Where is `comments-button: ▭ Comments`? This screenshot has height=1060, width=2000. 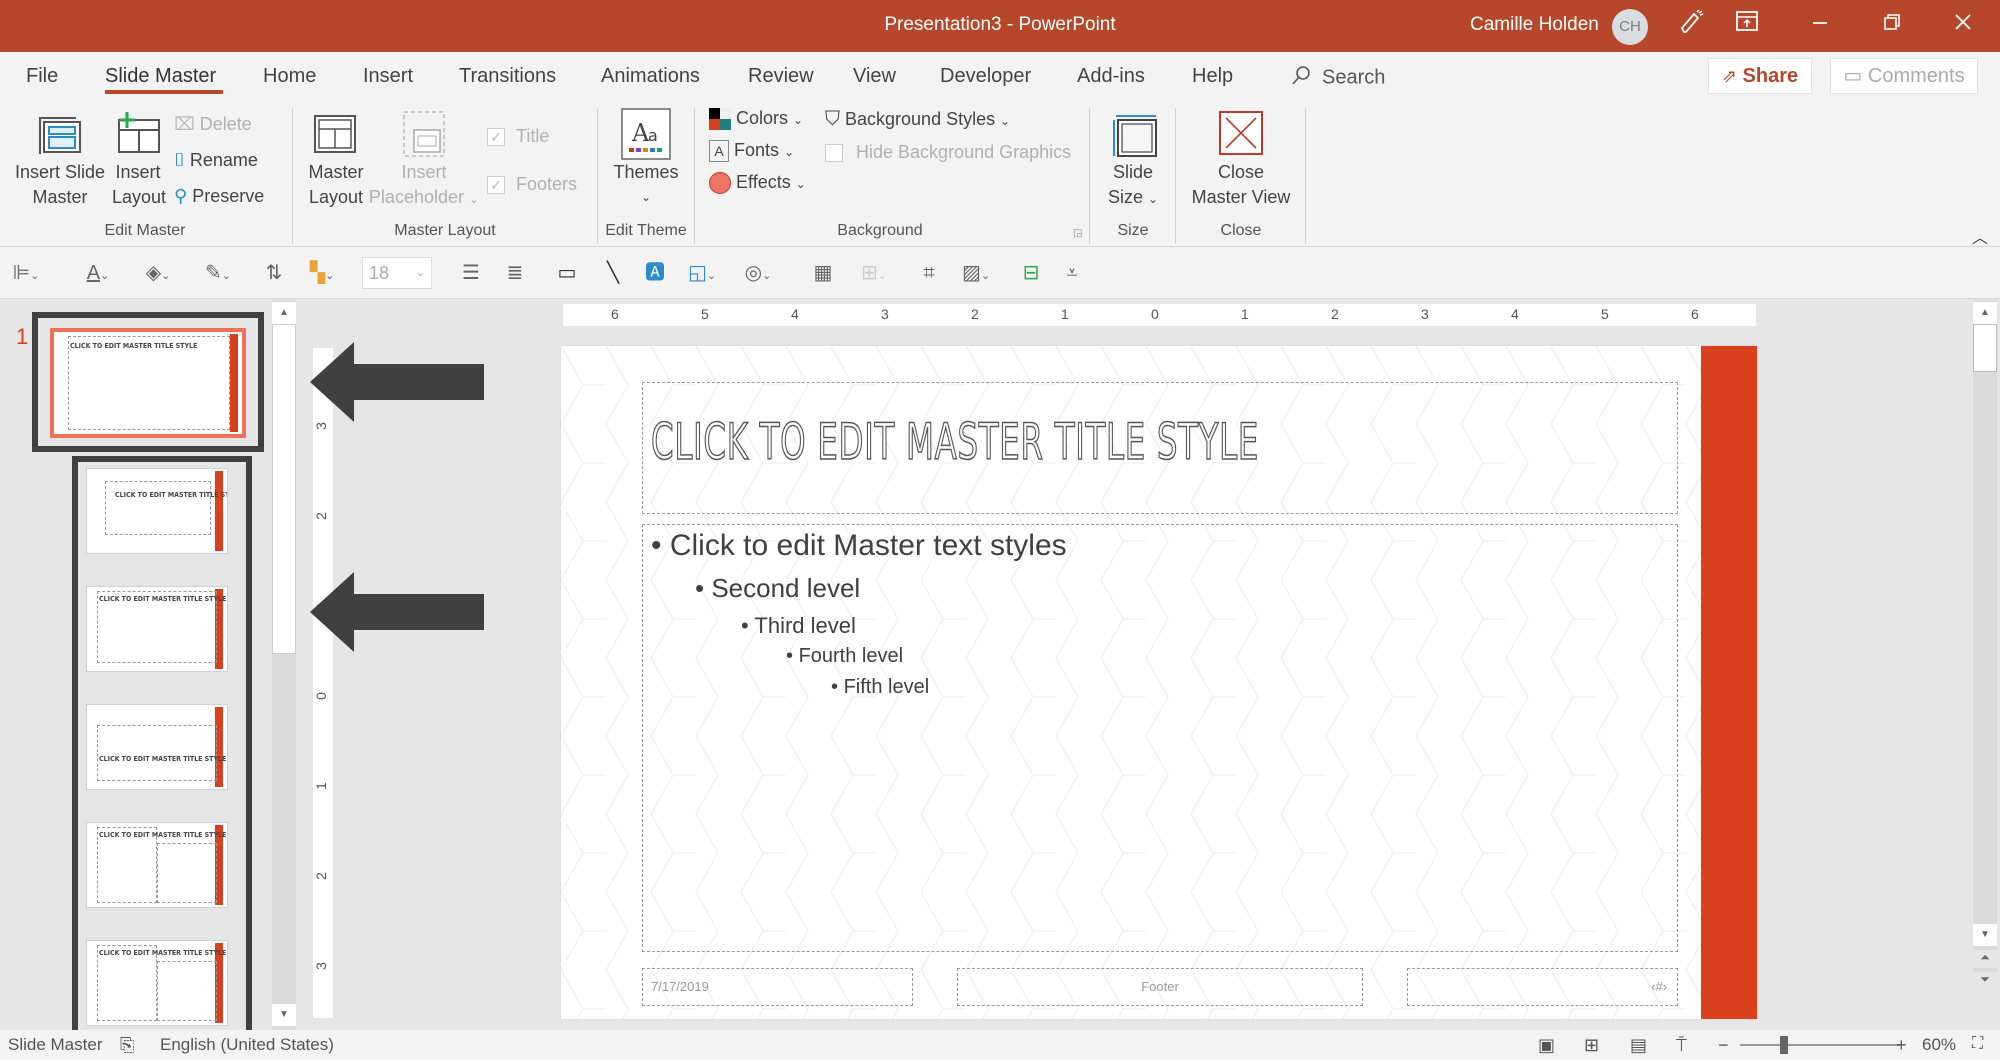
comments-button: ▭ Comments is located at coordinates (1904, 76).